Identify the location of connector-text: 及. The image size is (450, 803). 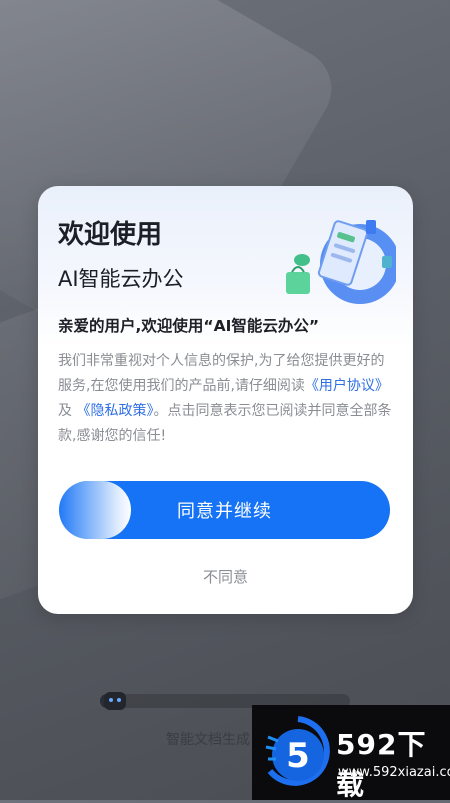
(65, 411).